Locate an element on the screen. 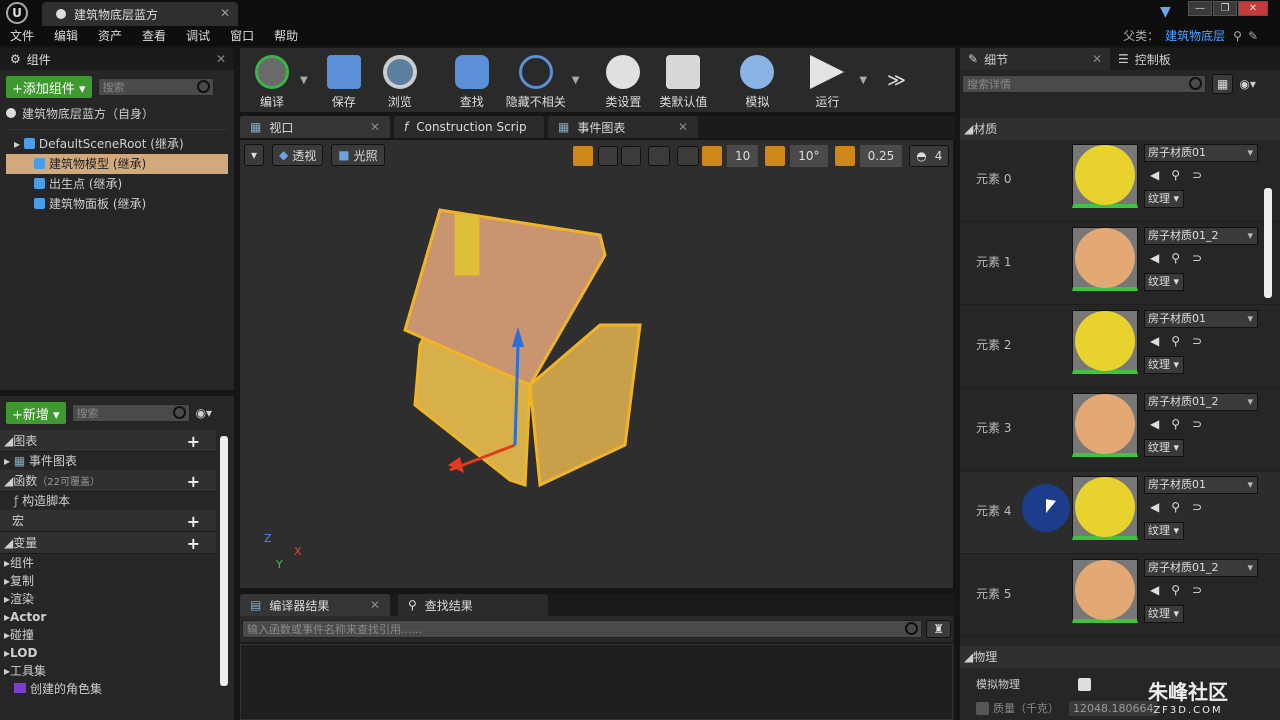 This screenshot has width=1280, height=720. class-settings-button: 类设置 is located at coordinates (623, 80).